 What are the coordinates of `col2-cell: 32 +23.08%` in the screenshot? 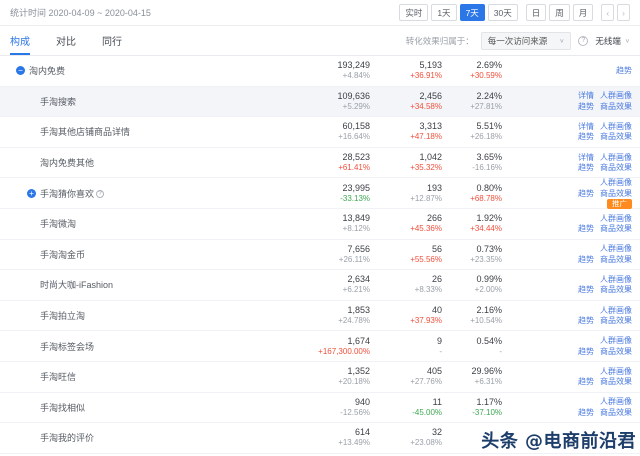 It's located at (406, 437).